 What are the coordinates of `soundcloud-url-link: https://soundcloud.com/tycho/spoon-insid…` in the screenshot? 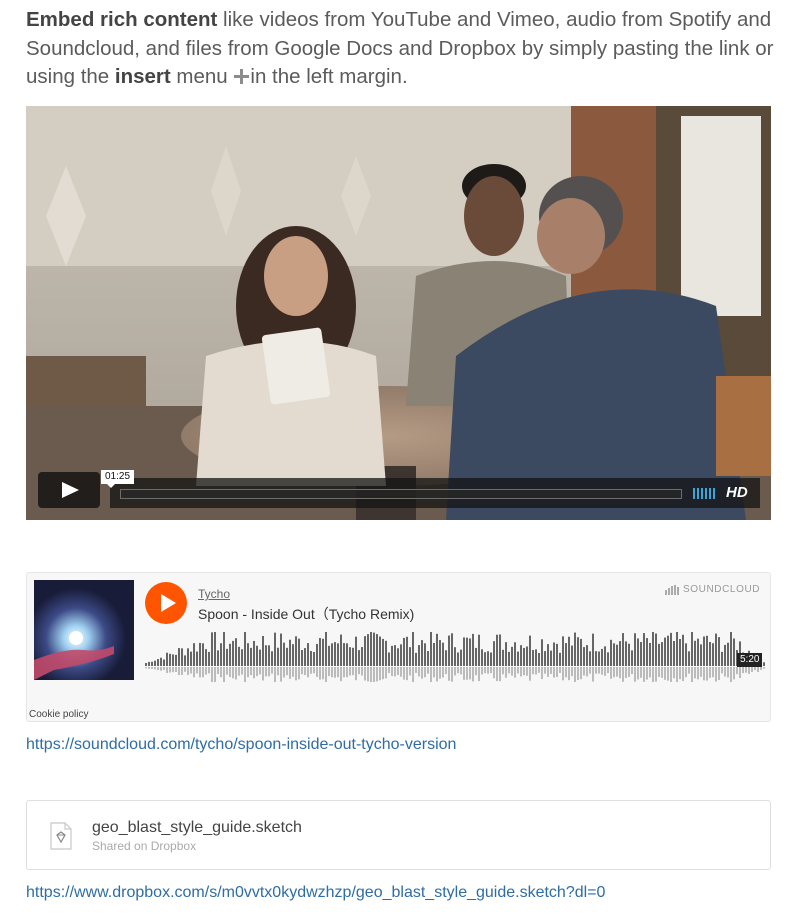 It's located at (241, 745).